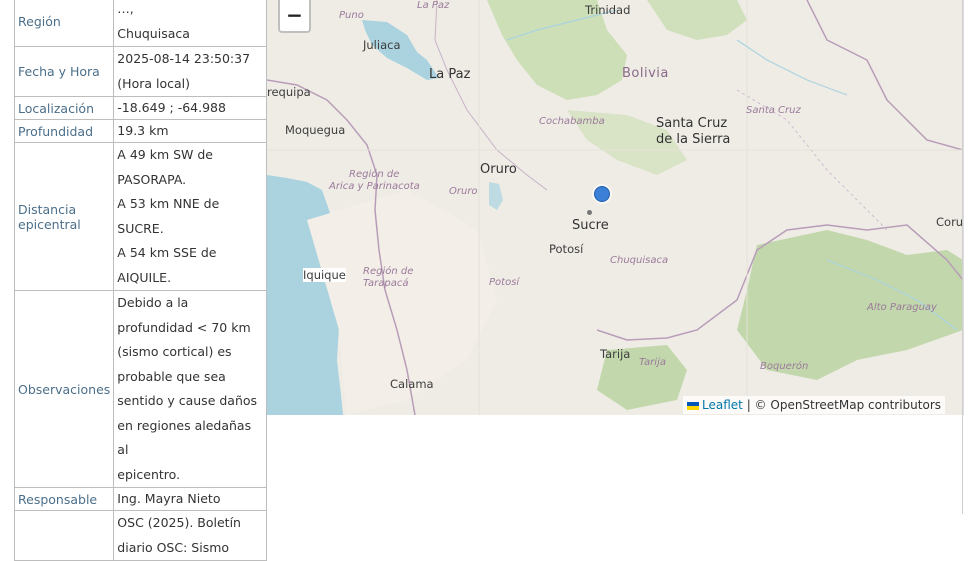 The height and width of the screenshot is (561, 980). Describe the element at coordinates (174, 351) in the screenshot. I see `info-value-line: (sismo cortical) es` at that location.